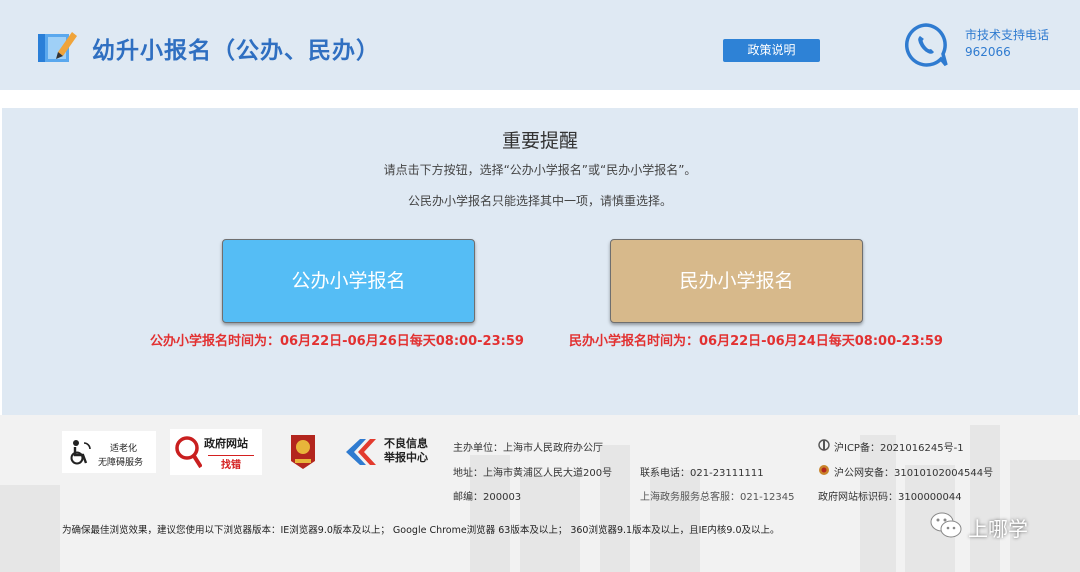 The height and width of the screenshot is (572, 1080). I want to click on phone-chat-icon, so click(926, 45).